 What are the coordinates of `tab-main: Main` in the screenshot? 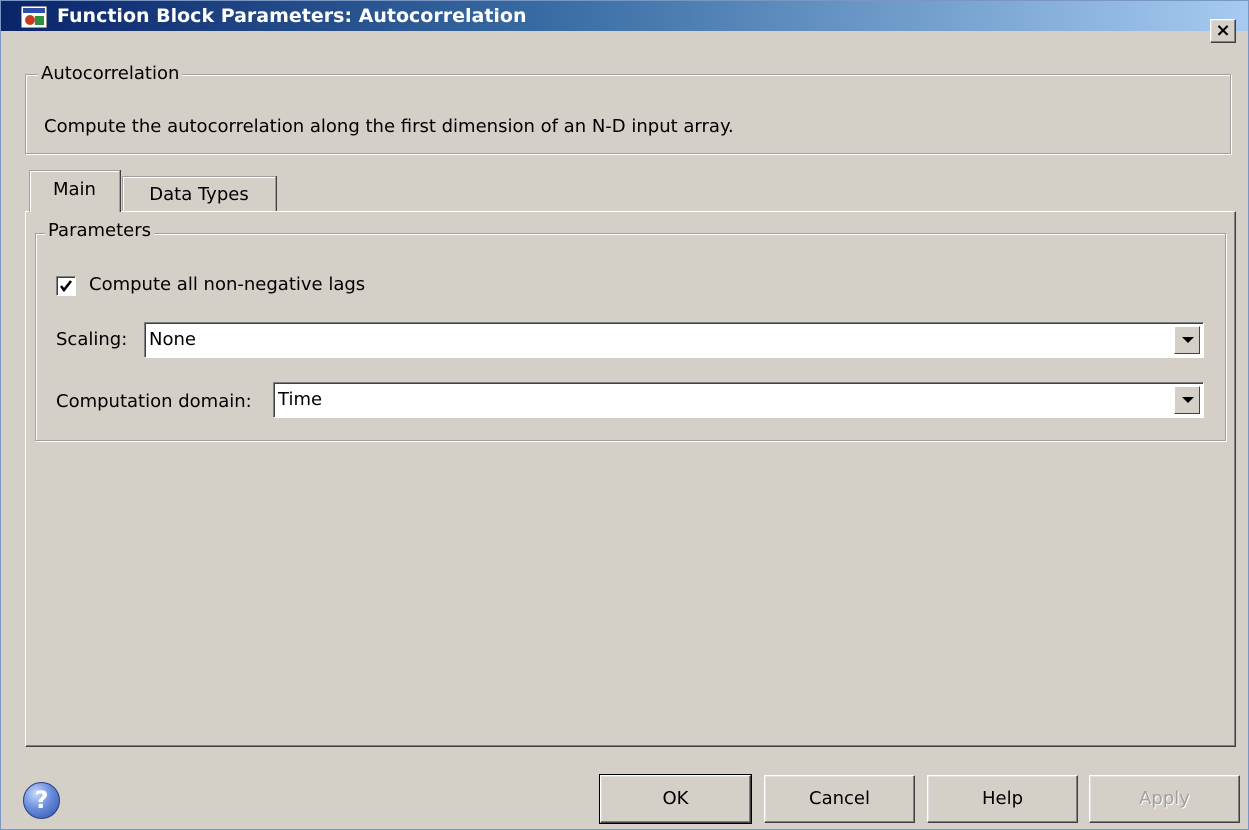 It's located at (74, 191).